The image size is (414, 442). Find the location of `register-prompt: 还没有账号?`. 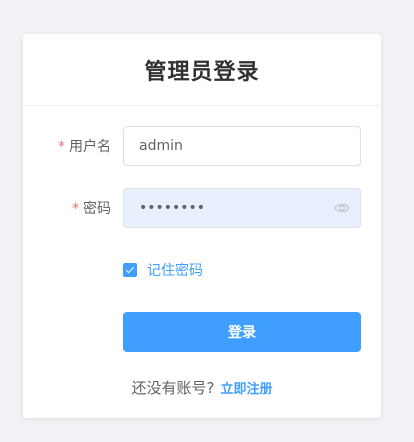

register-prompt: 还没有账号? is located at coordinates (173, 388).